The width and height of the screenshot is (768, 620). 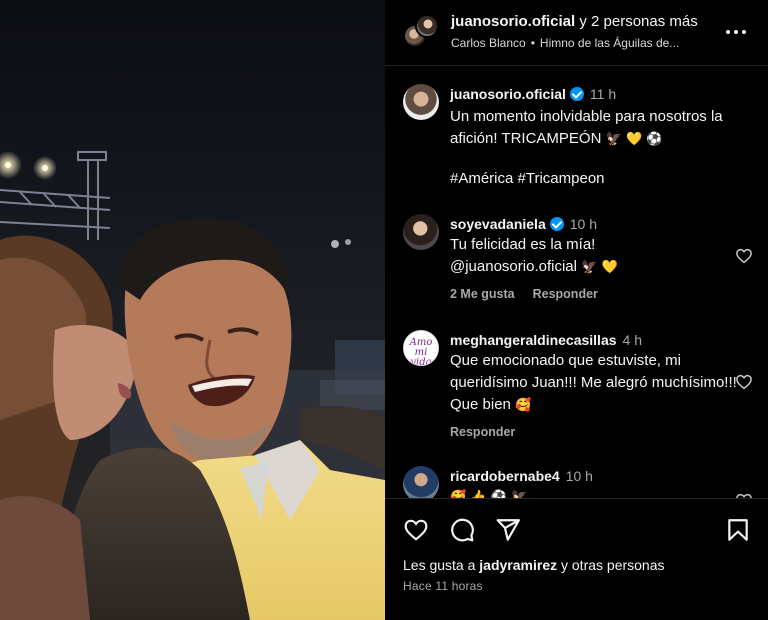 I want to click on likes-suffix: y otras personas, so click(x=613, y=565).